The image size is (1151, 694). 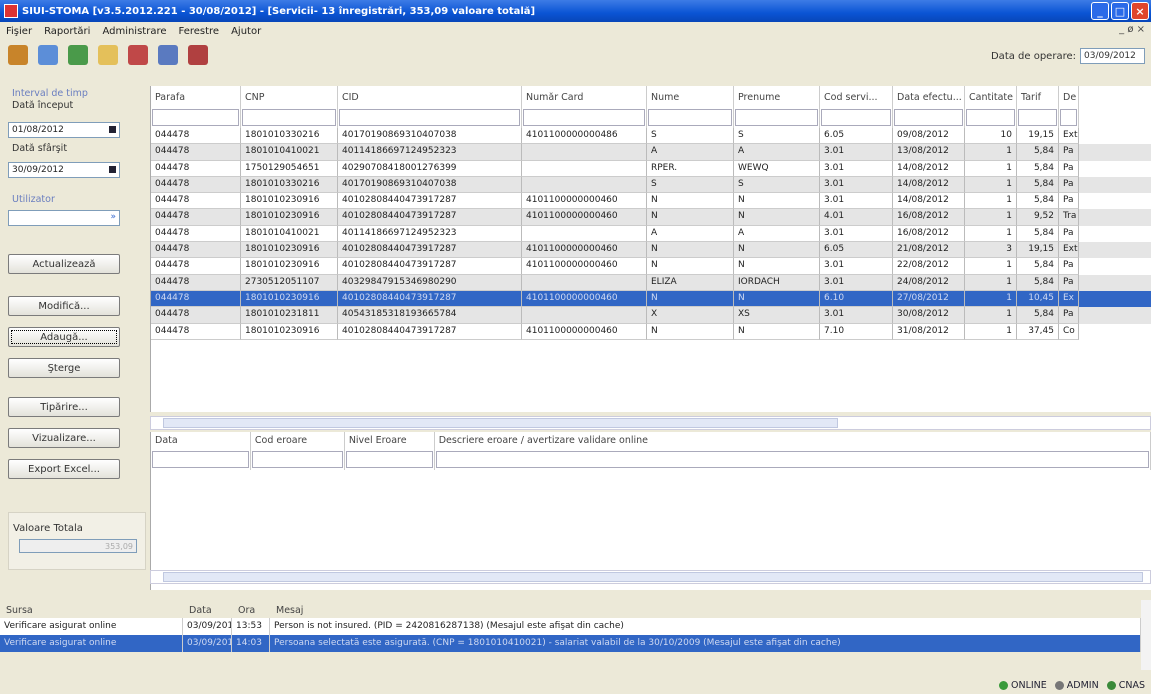 What do you see at coordinates (1076, 685) in the screenshot?
I see `user-status: ADMIN` at bounding box center [1076, 685].